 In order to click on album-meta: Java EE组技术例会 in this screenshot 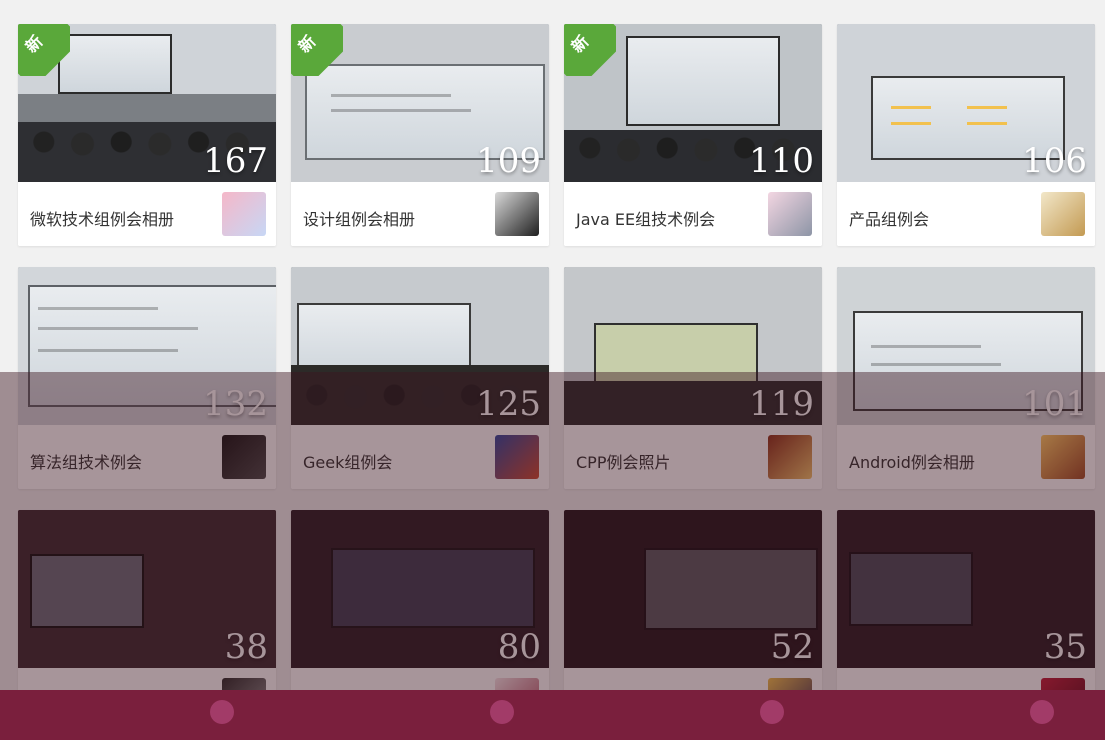, I will do `click(693, 214)`.